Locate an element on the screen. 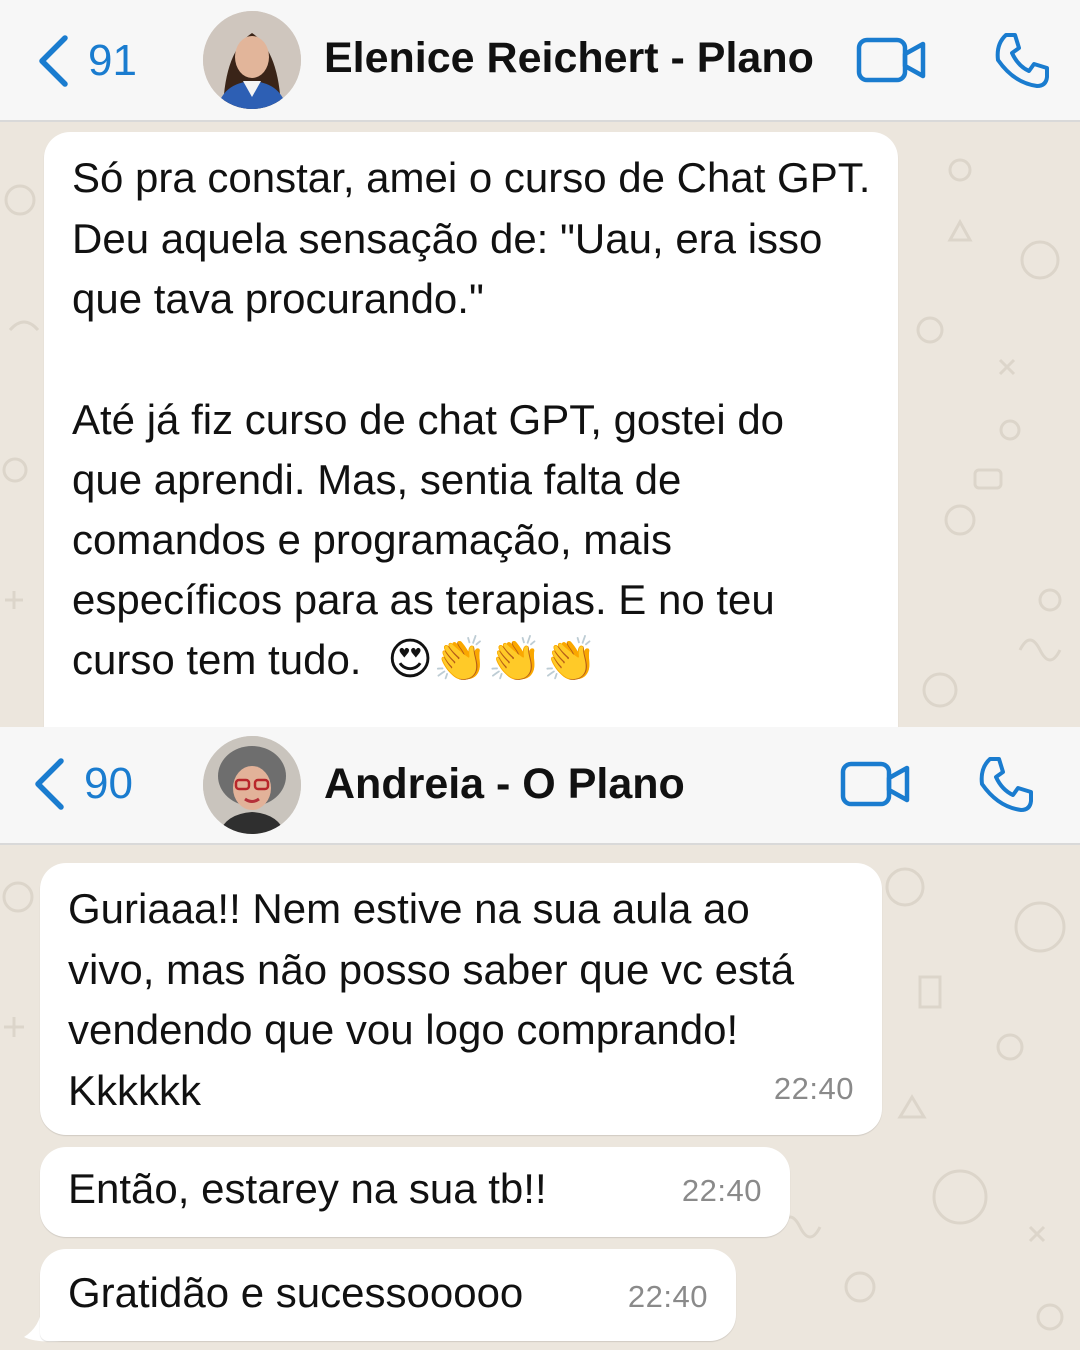 This screenshot has height=1350, width=1080. contact-name: Elenice Reichert - Plano is located at coordinates (569, 58).